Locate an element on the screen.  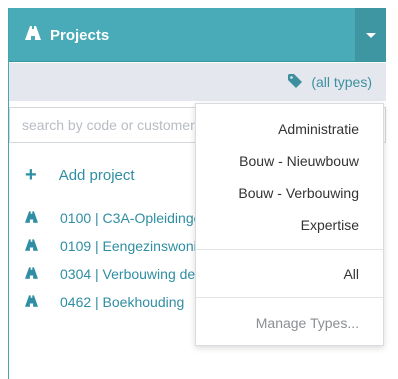
list-item-label: 0109 | Eengezinswoning is located at coordinates (136, 246).